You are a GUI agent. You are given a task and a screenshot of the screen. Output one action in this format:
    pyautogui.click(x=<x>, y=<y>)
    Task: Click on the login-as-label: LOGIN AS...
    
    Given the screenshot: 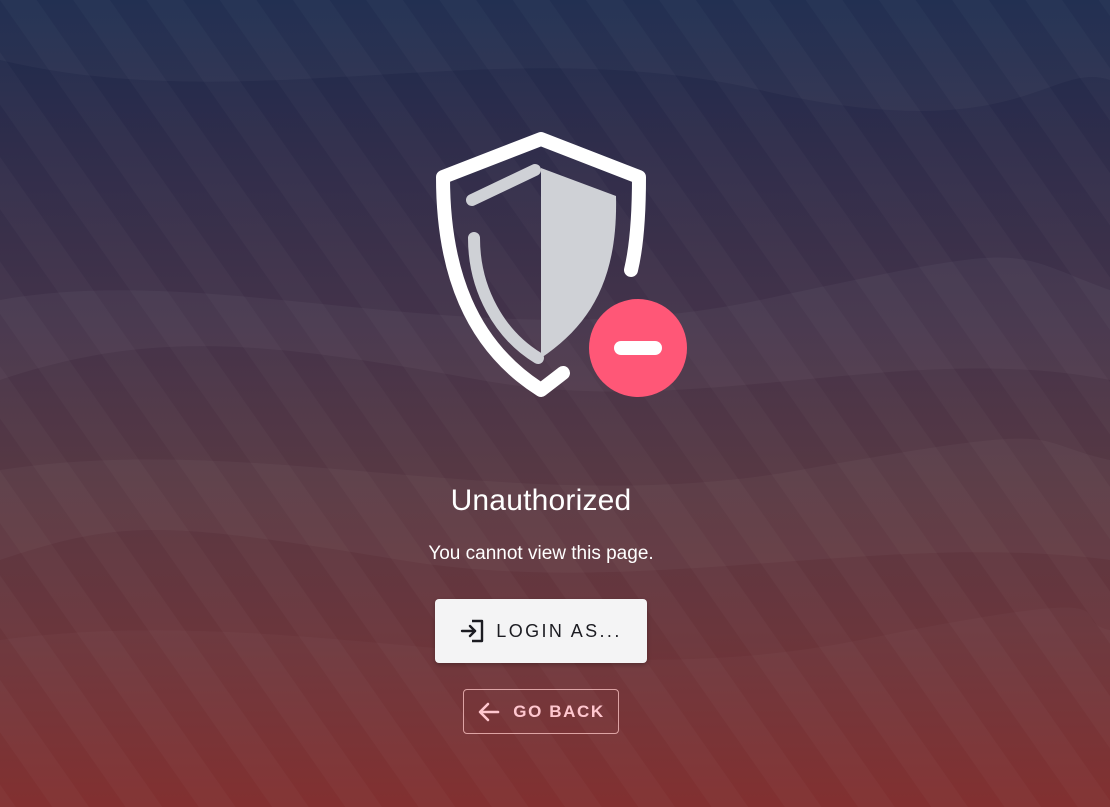 What is the action you would take?
    pyautogui.click(x=559, y=630)
    